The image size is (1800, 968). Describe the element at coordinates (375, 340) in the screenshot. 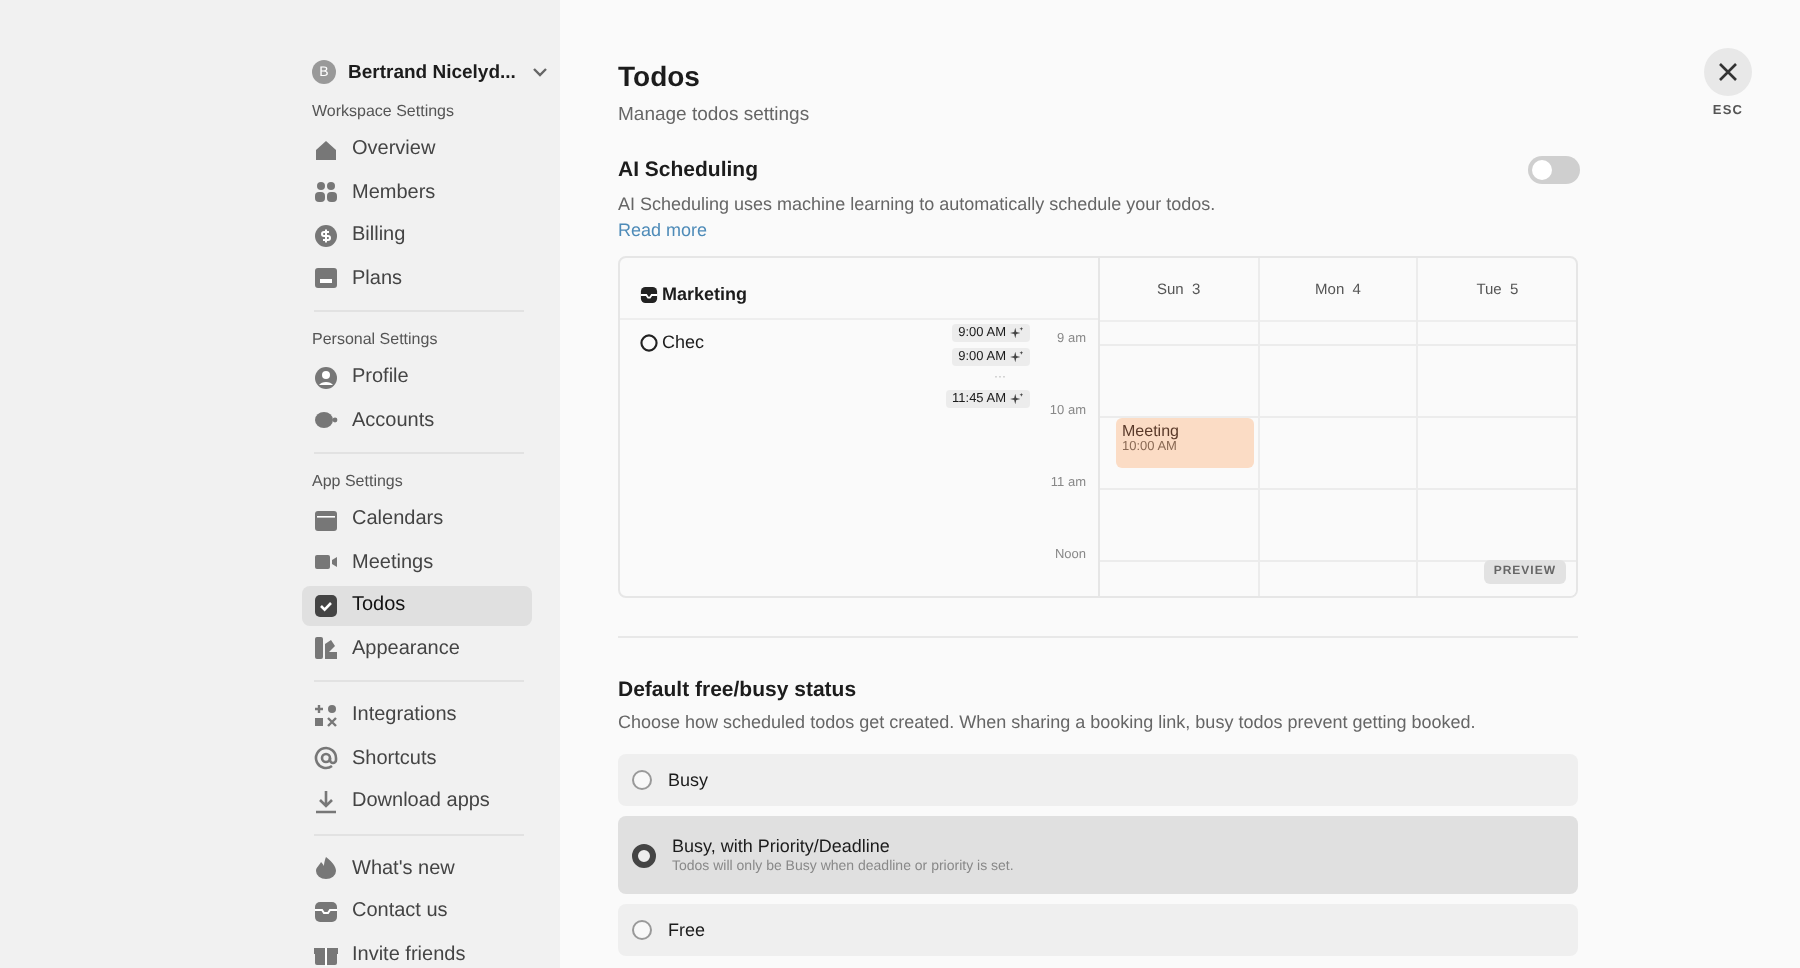

I see `group-heading: Personal Settings` at that location.